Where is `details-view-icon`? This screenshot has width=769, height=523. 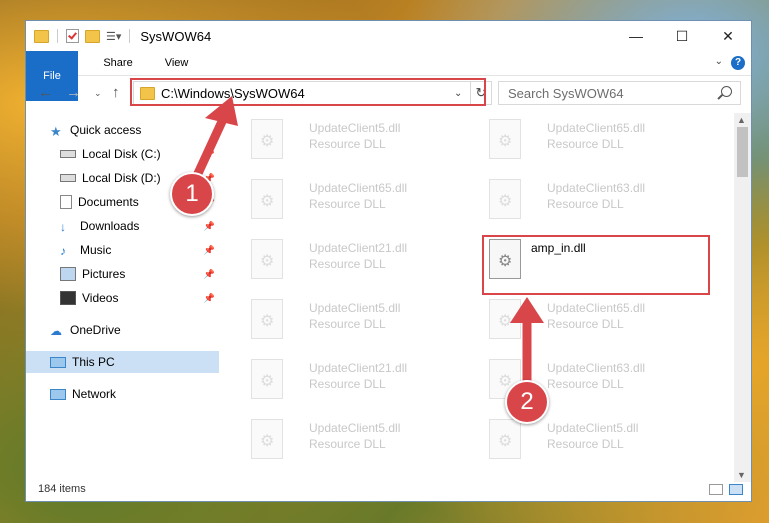
details-view-icon is located at coordinates (716, 489).